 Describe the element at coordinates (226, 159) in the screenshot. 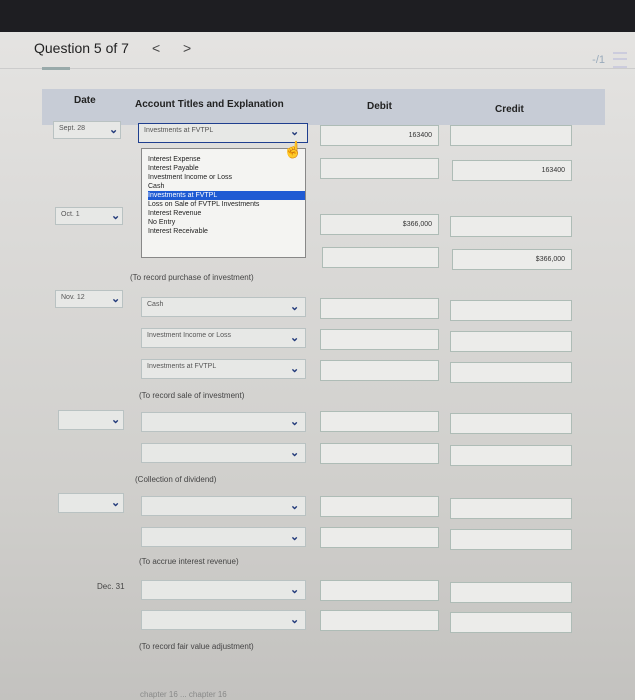

I see `dropdown-option: Interest Expense` at that location.